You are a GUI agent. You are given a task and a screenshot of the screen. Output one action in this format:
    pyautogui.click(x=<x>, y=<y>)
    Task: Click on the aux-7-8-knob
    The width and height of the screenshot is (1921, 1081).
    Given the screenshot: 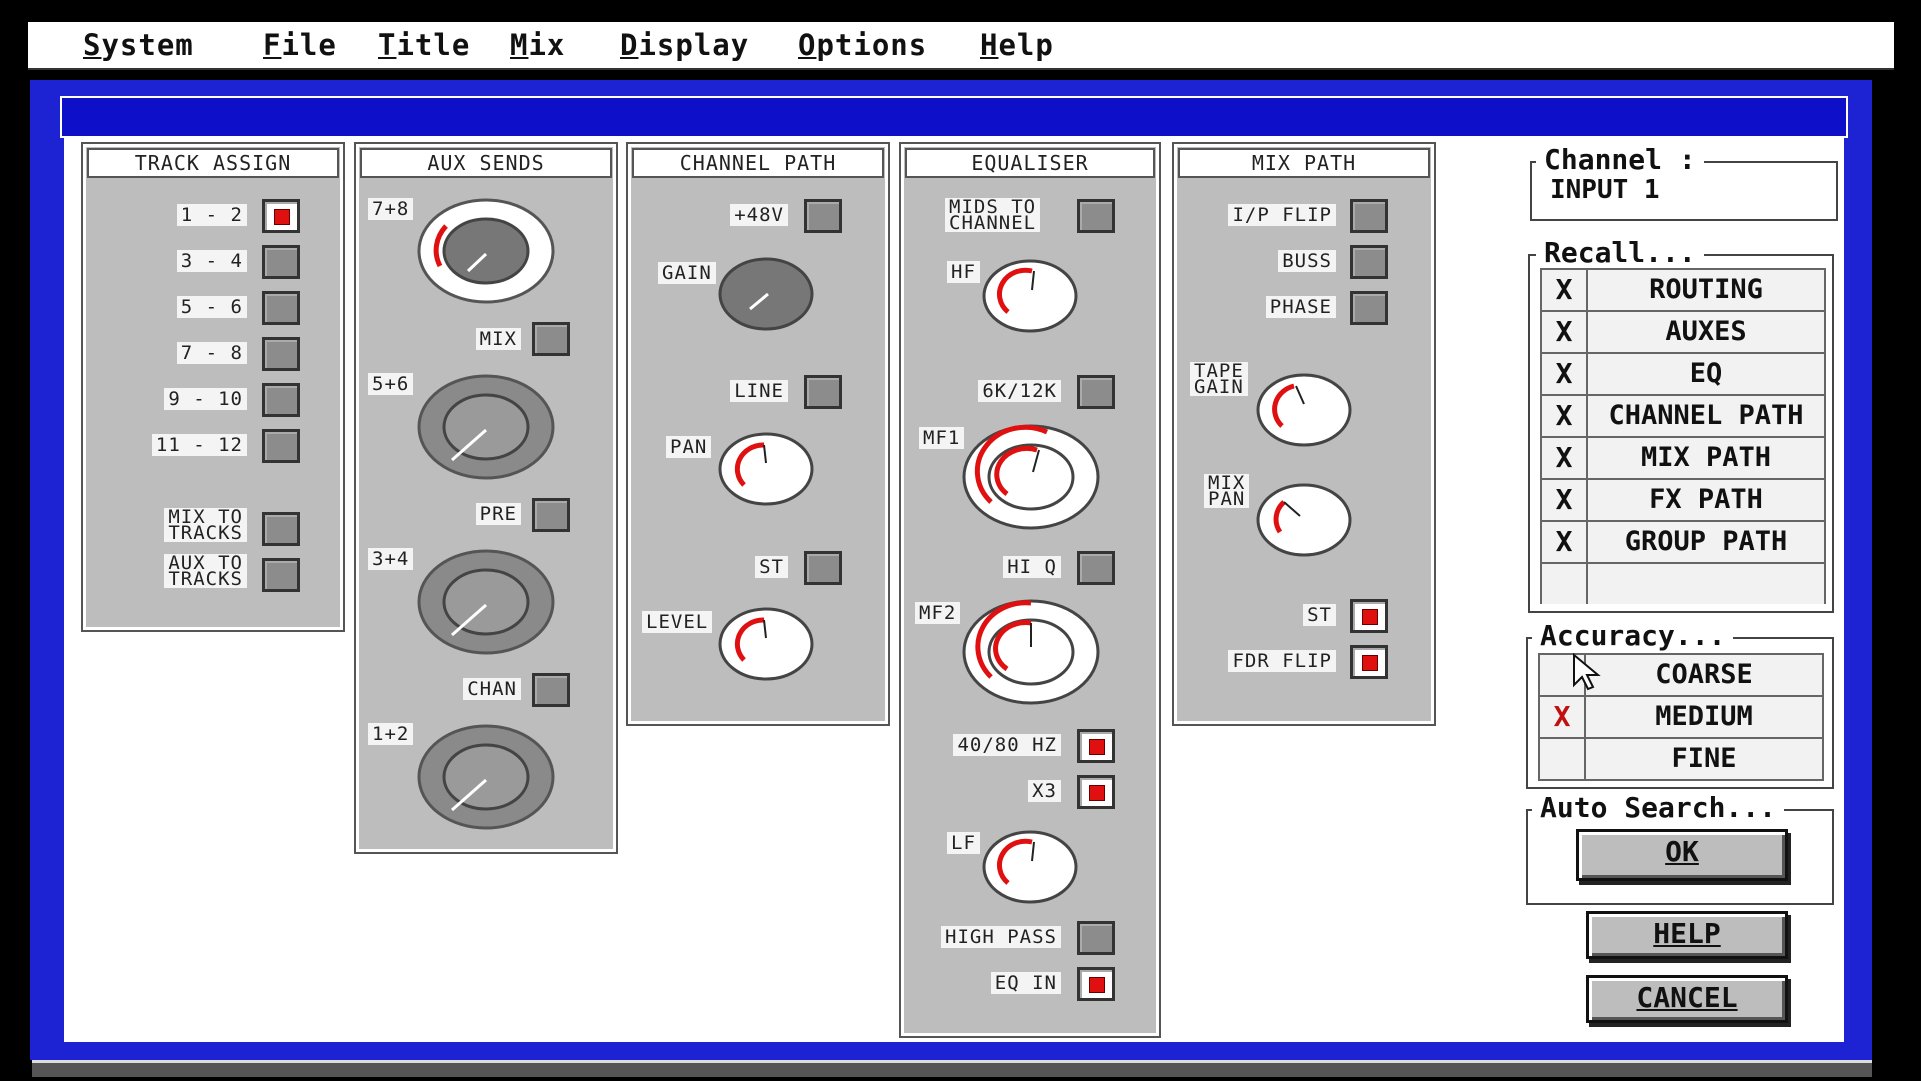 What is the action you would take?
    pyautogui.click(x=486, y=251)
    